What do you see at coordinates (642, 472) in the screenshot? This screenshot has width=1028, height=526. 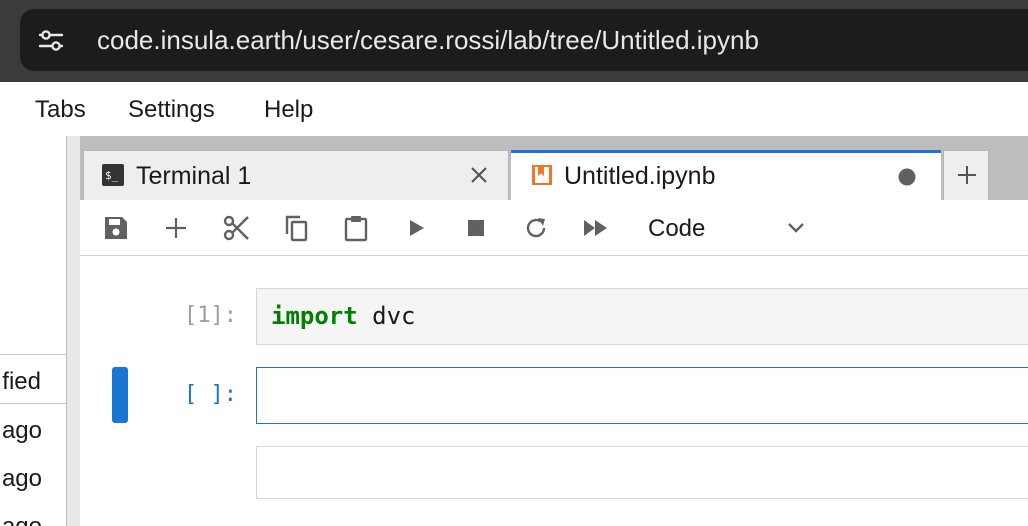 I see `code-cell-editor` at bounding box center [642, 472].